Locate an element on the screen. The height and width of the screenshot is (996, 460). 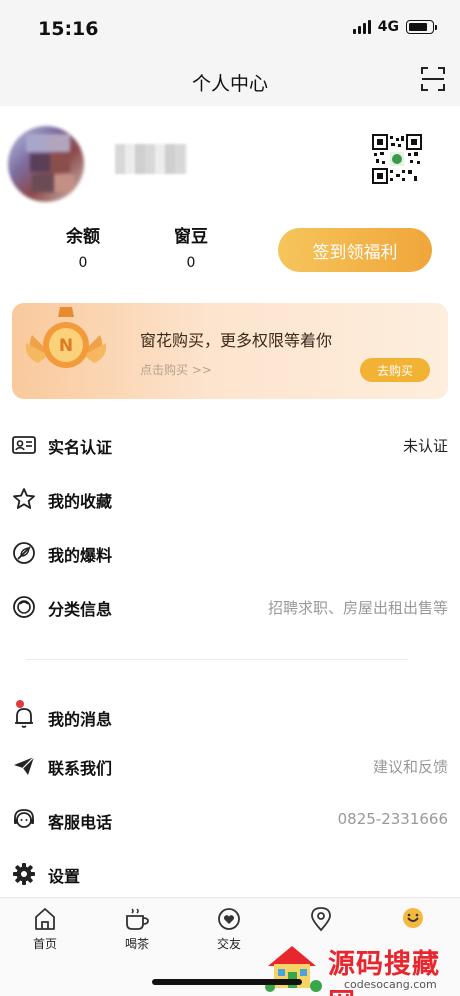
menu-item-real-name: 实名认证 未认证 is located at coordinates (230, 445).